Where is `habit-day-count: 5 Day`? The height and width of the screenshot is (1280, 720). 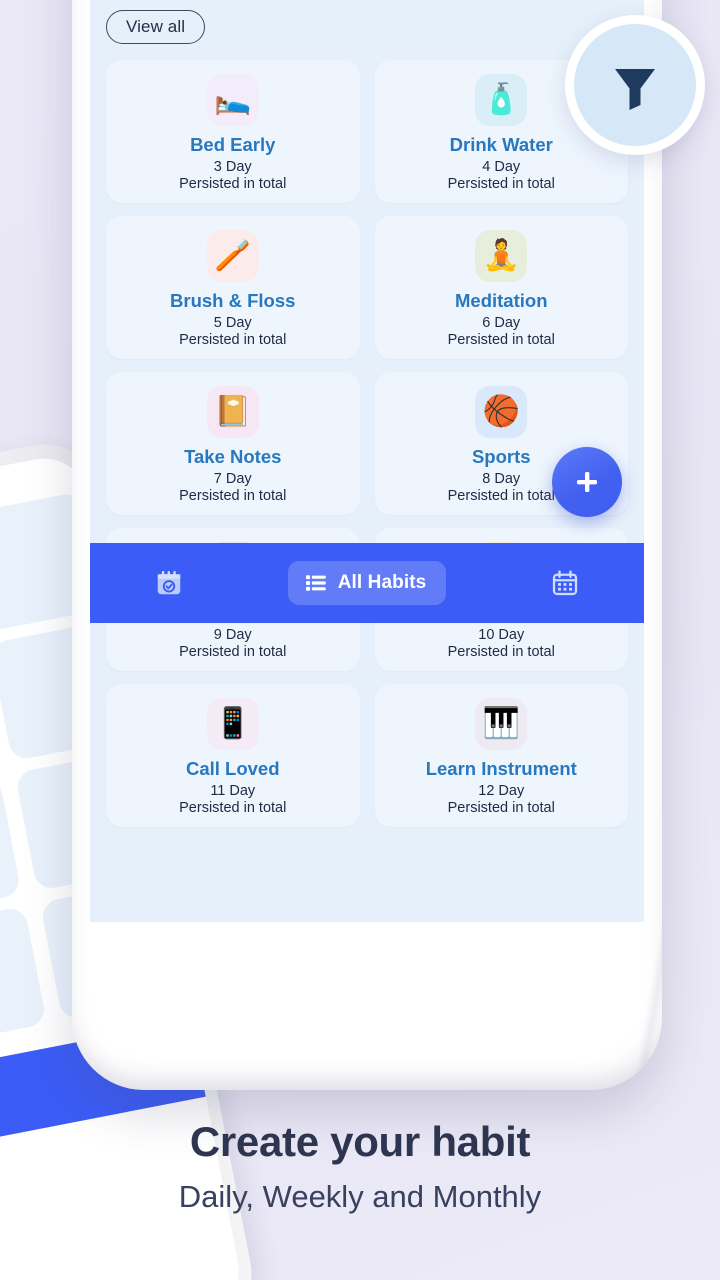 habit-day-count: 5 Day is located at coordinates (232, 322).